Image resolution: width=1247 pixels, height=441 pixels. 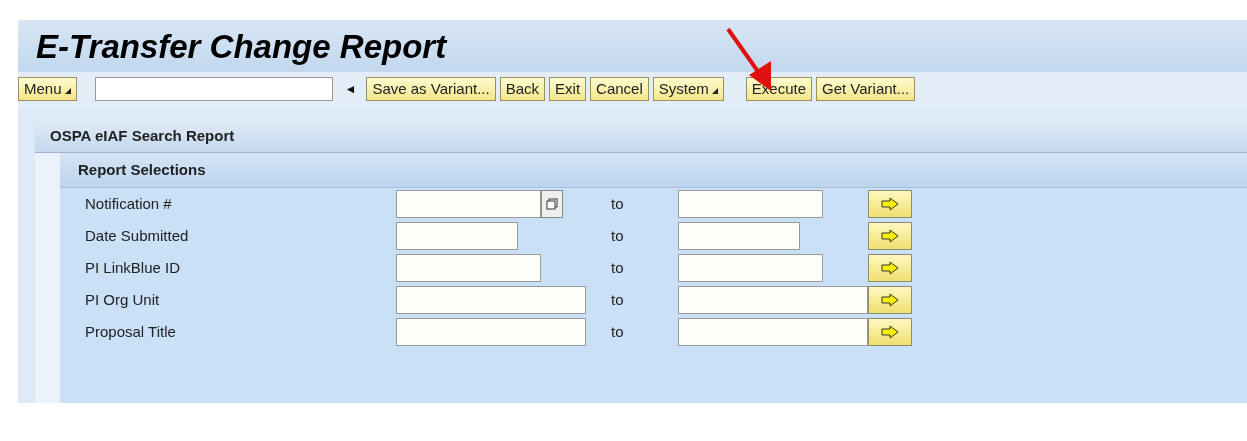 What do you see at coordinates (522, 89) in the screenshot?
I see `toolbar-button: Back` at bounding box center [522, 89].